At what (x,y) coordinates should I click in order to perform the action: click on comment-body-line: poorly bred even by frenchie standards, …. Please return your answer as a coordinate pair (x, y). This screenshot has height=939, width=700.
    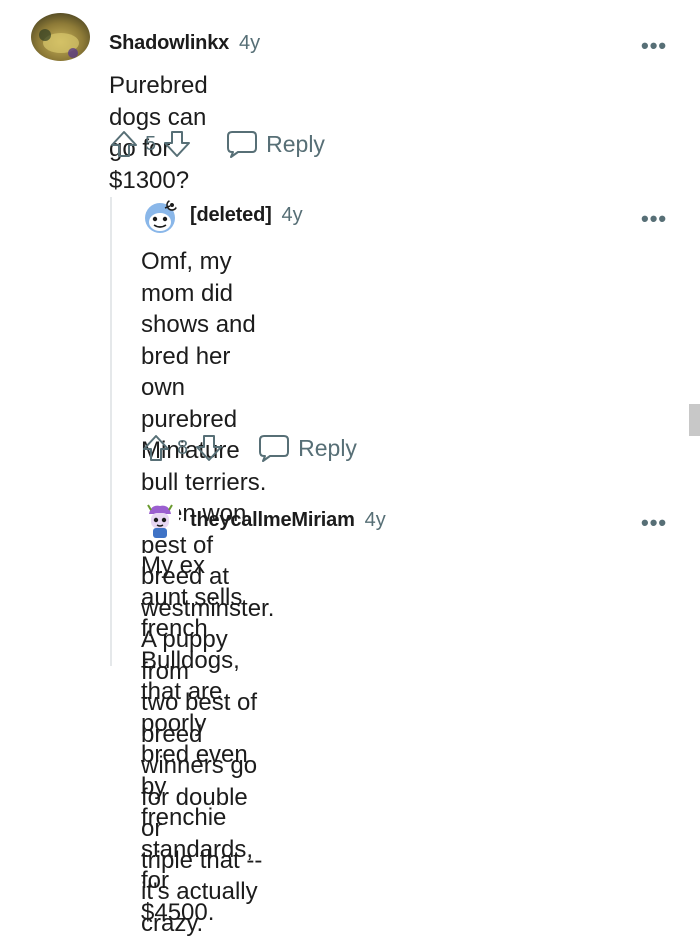
    Looking at the image, I should click on (197, 802).